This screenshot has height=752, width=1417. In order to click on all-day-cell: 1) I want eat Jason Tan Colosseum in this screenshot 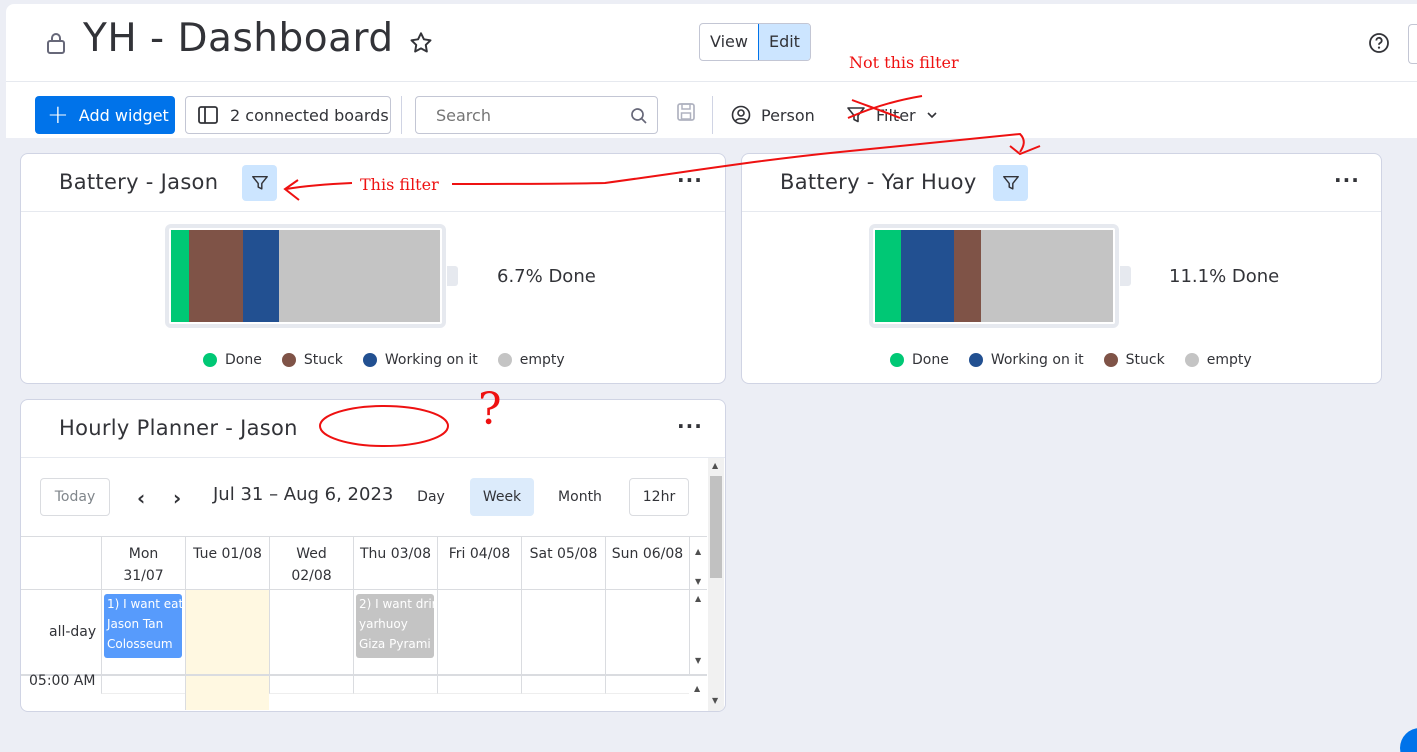, I will do `click(143, 632)`.